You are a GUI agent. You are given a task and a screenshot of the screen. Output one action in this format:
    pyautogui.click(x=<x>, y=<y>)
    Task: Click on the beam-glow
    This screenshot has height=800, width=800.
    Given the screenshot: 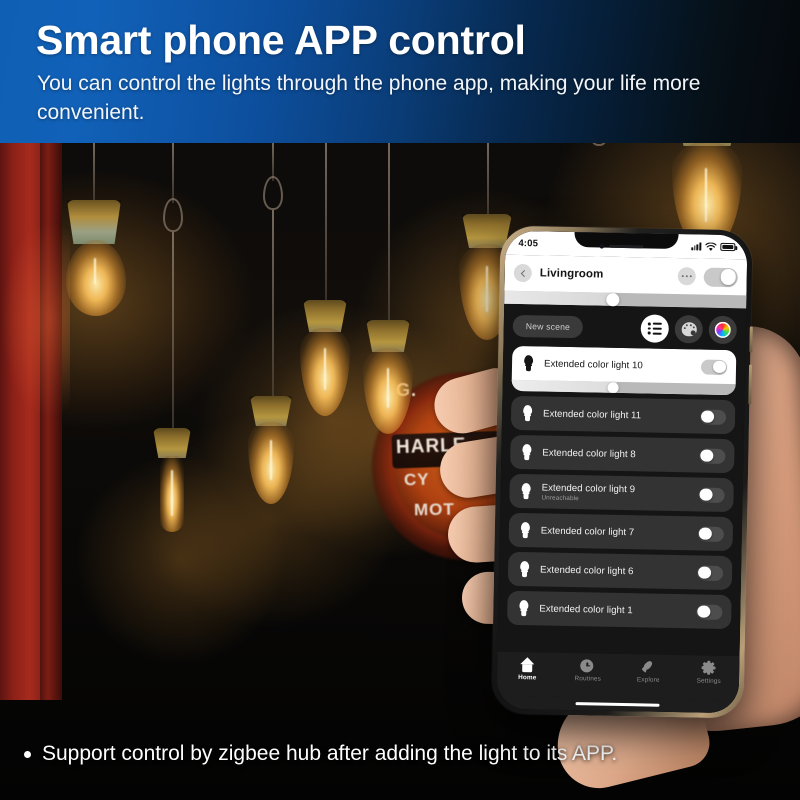 What is the action you would take?
    pyautogui.click(x=35, y=320)
    